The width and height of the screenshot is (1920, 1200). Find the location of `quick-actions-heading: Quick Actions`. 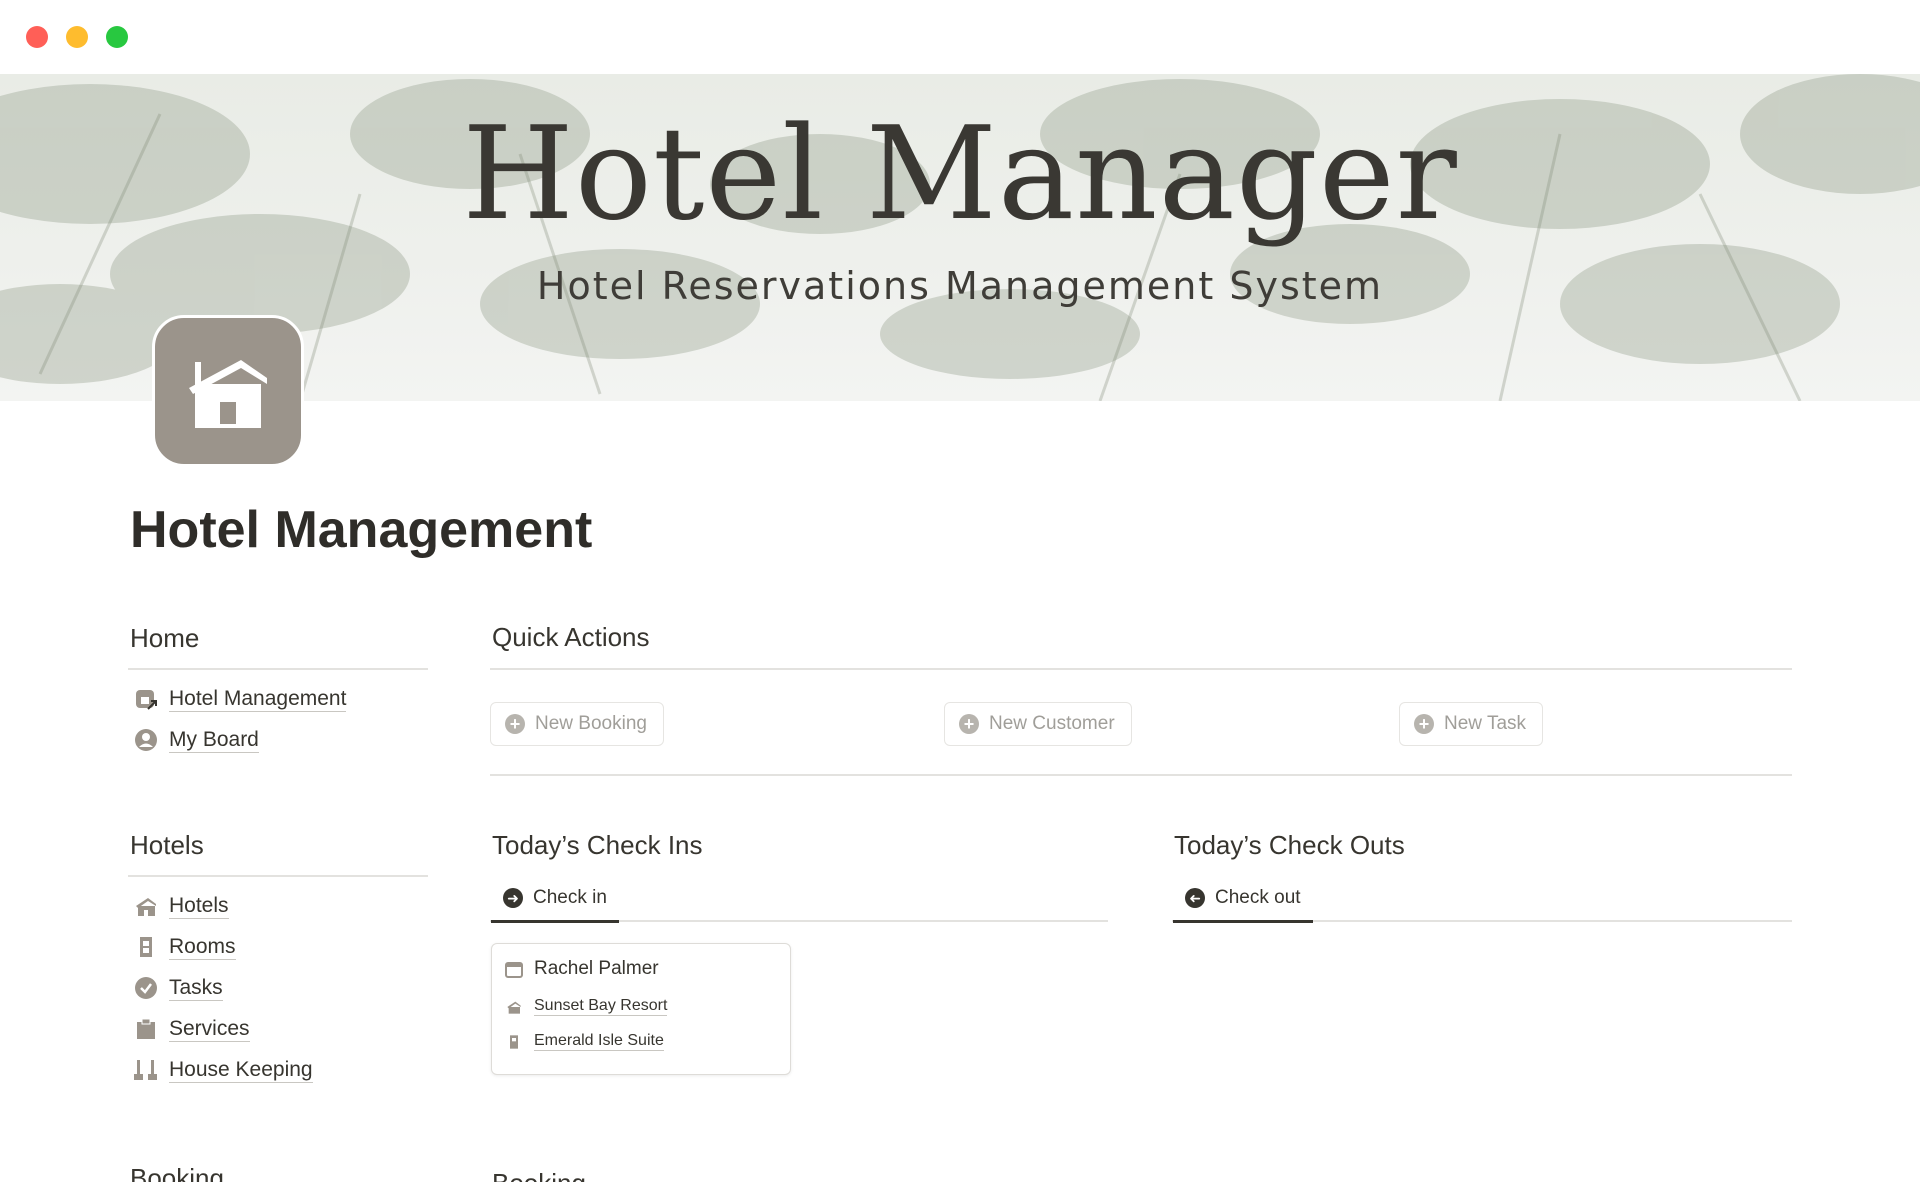

quick-actions-heading: Quick Actions is located at coordinates (571, 637).